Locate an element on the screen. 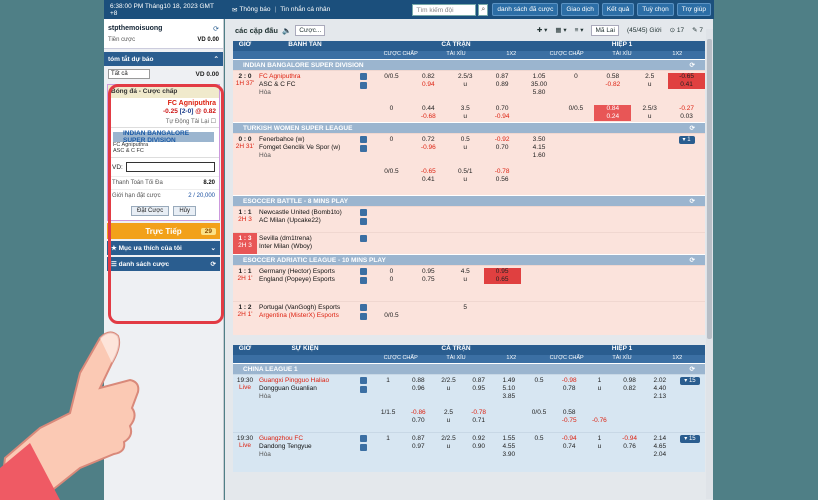 Image resolution: width=818 pixels, height=500 pixels. inbox-link: Tin nhắn cá nhân is located at coordinates (305, 9).